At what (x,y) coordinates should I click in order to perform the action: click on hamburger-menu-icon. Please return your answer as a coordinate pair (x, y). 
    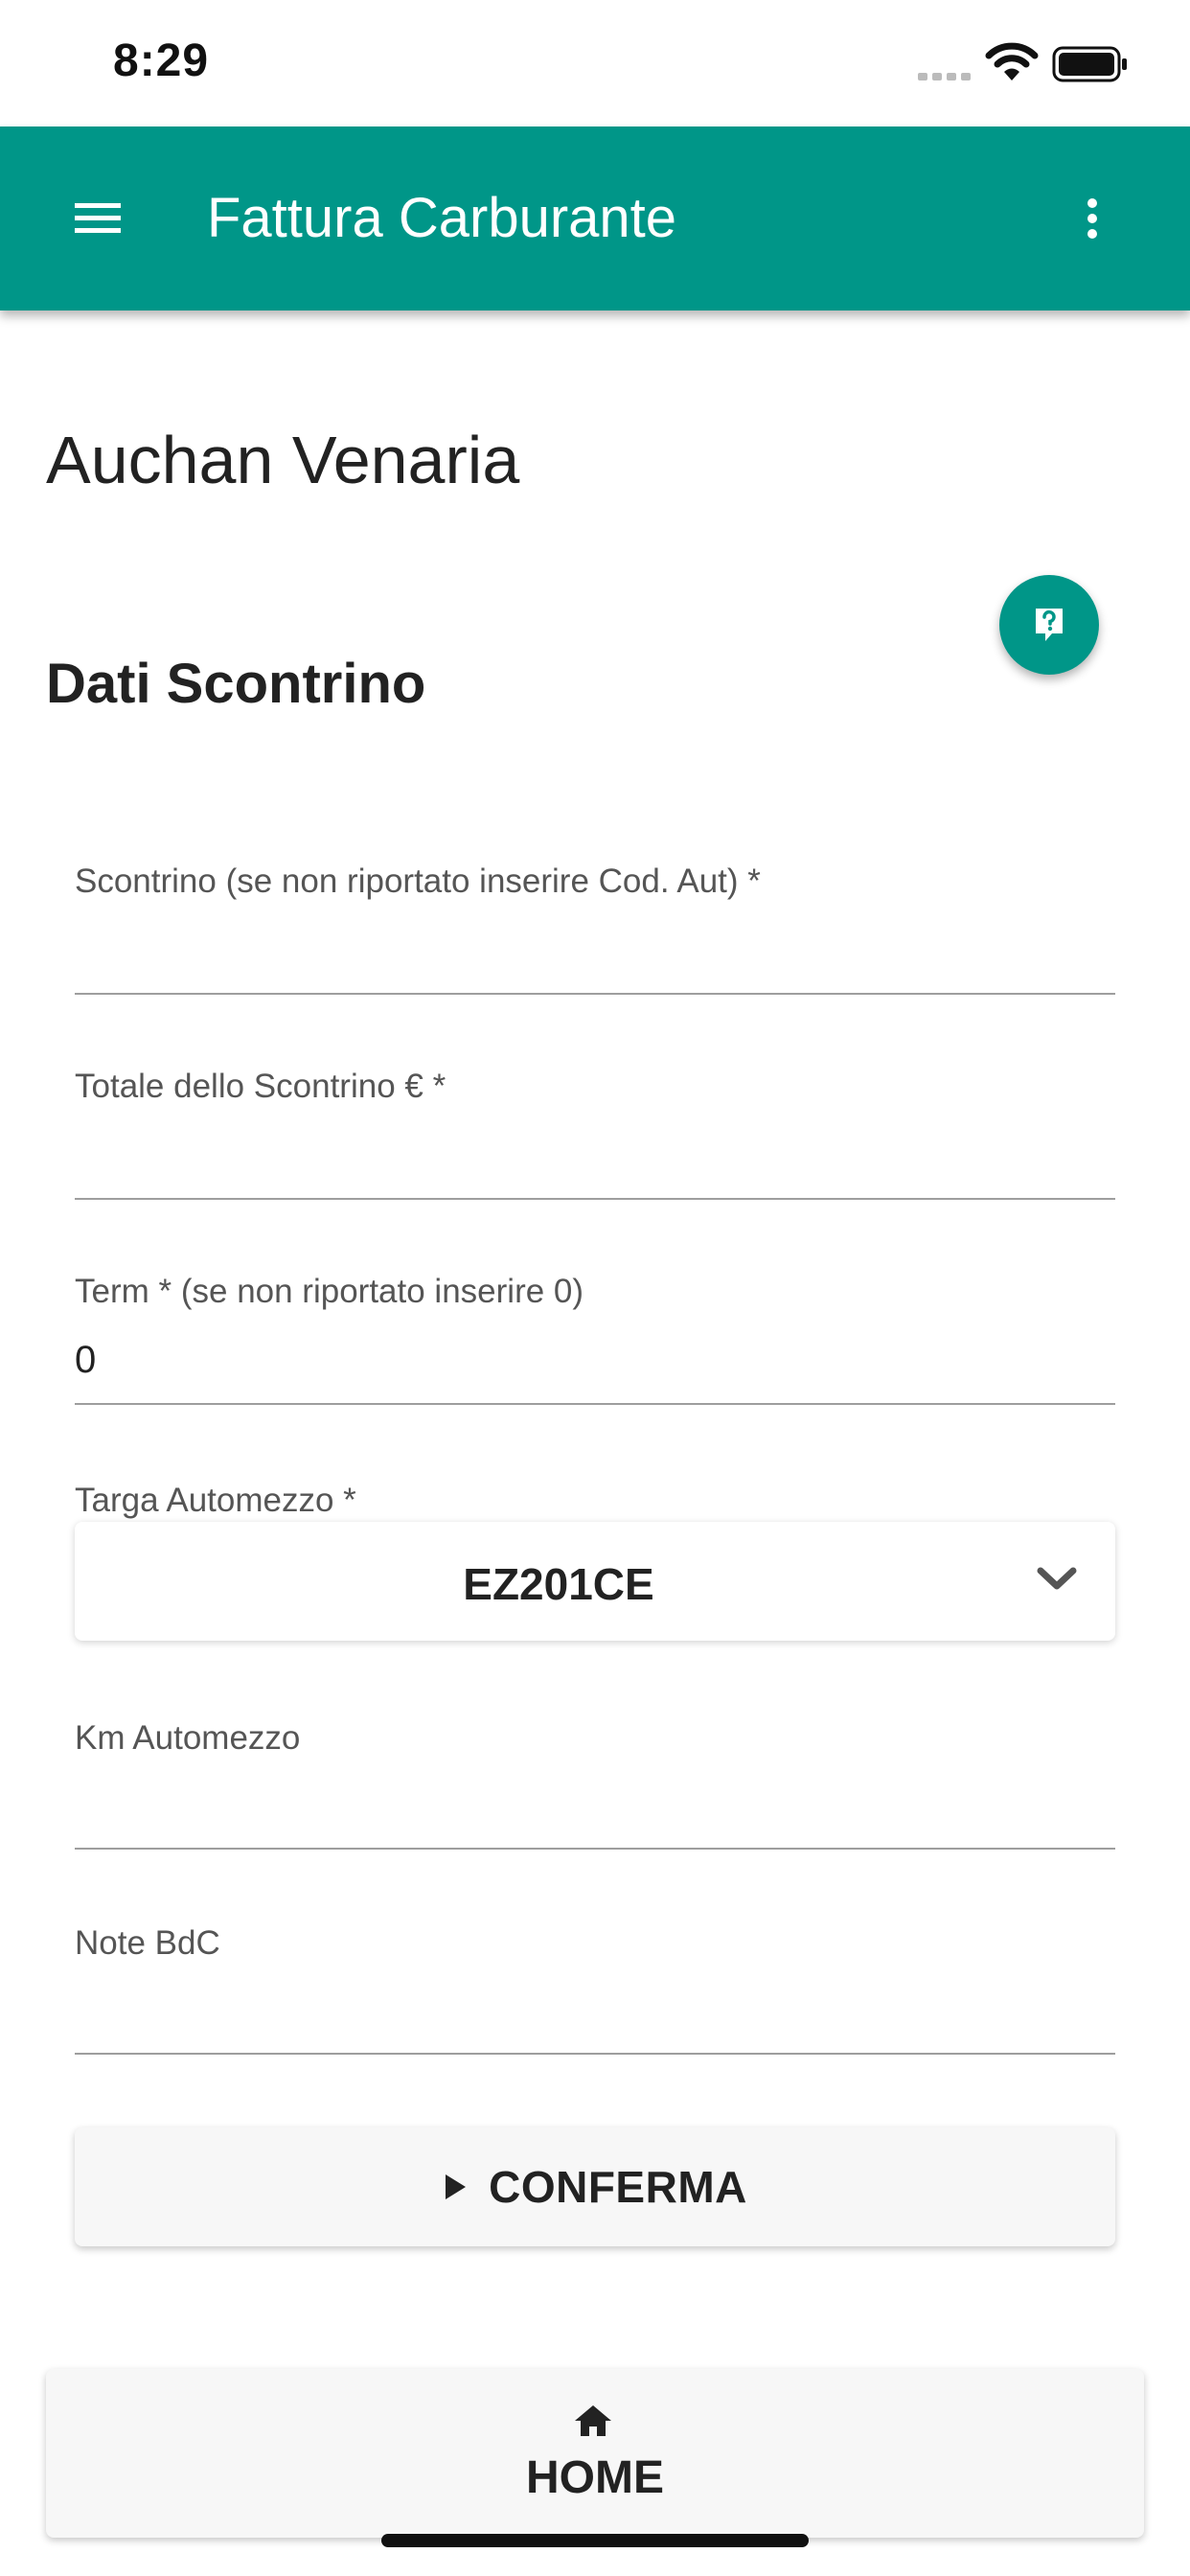
    Looking at the image, I should click on (98, 218).